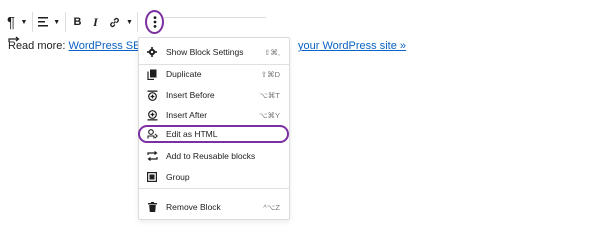 This screenshot has height=244, width=600. What do you see at coordinates (11, 22) in the screenshot?
I see `paragraph-icon: ¶` at bounding box center [11, 22].